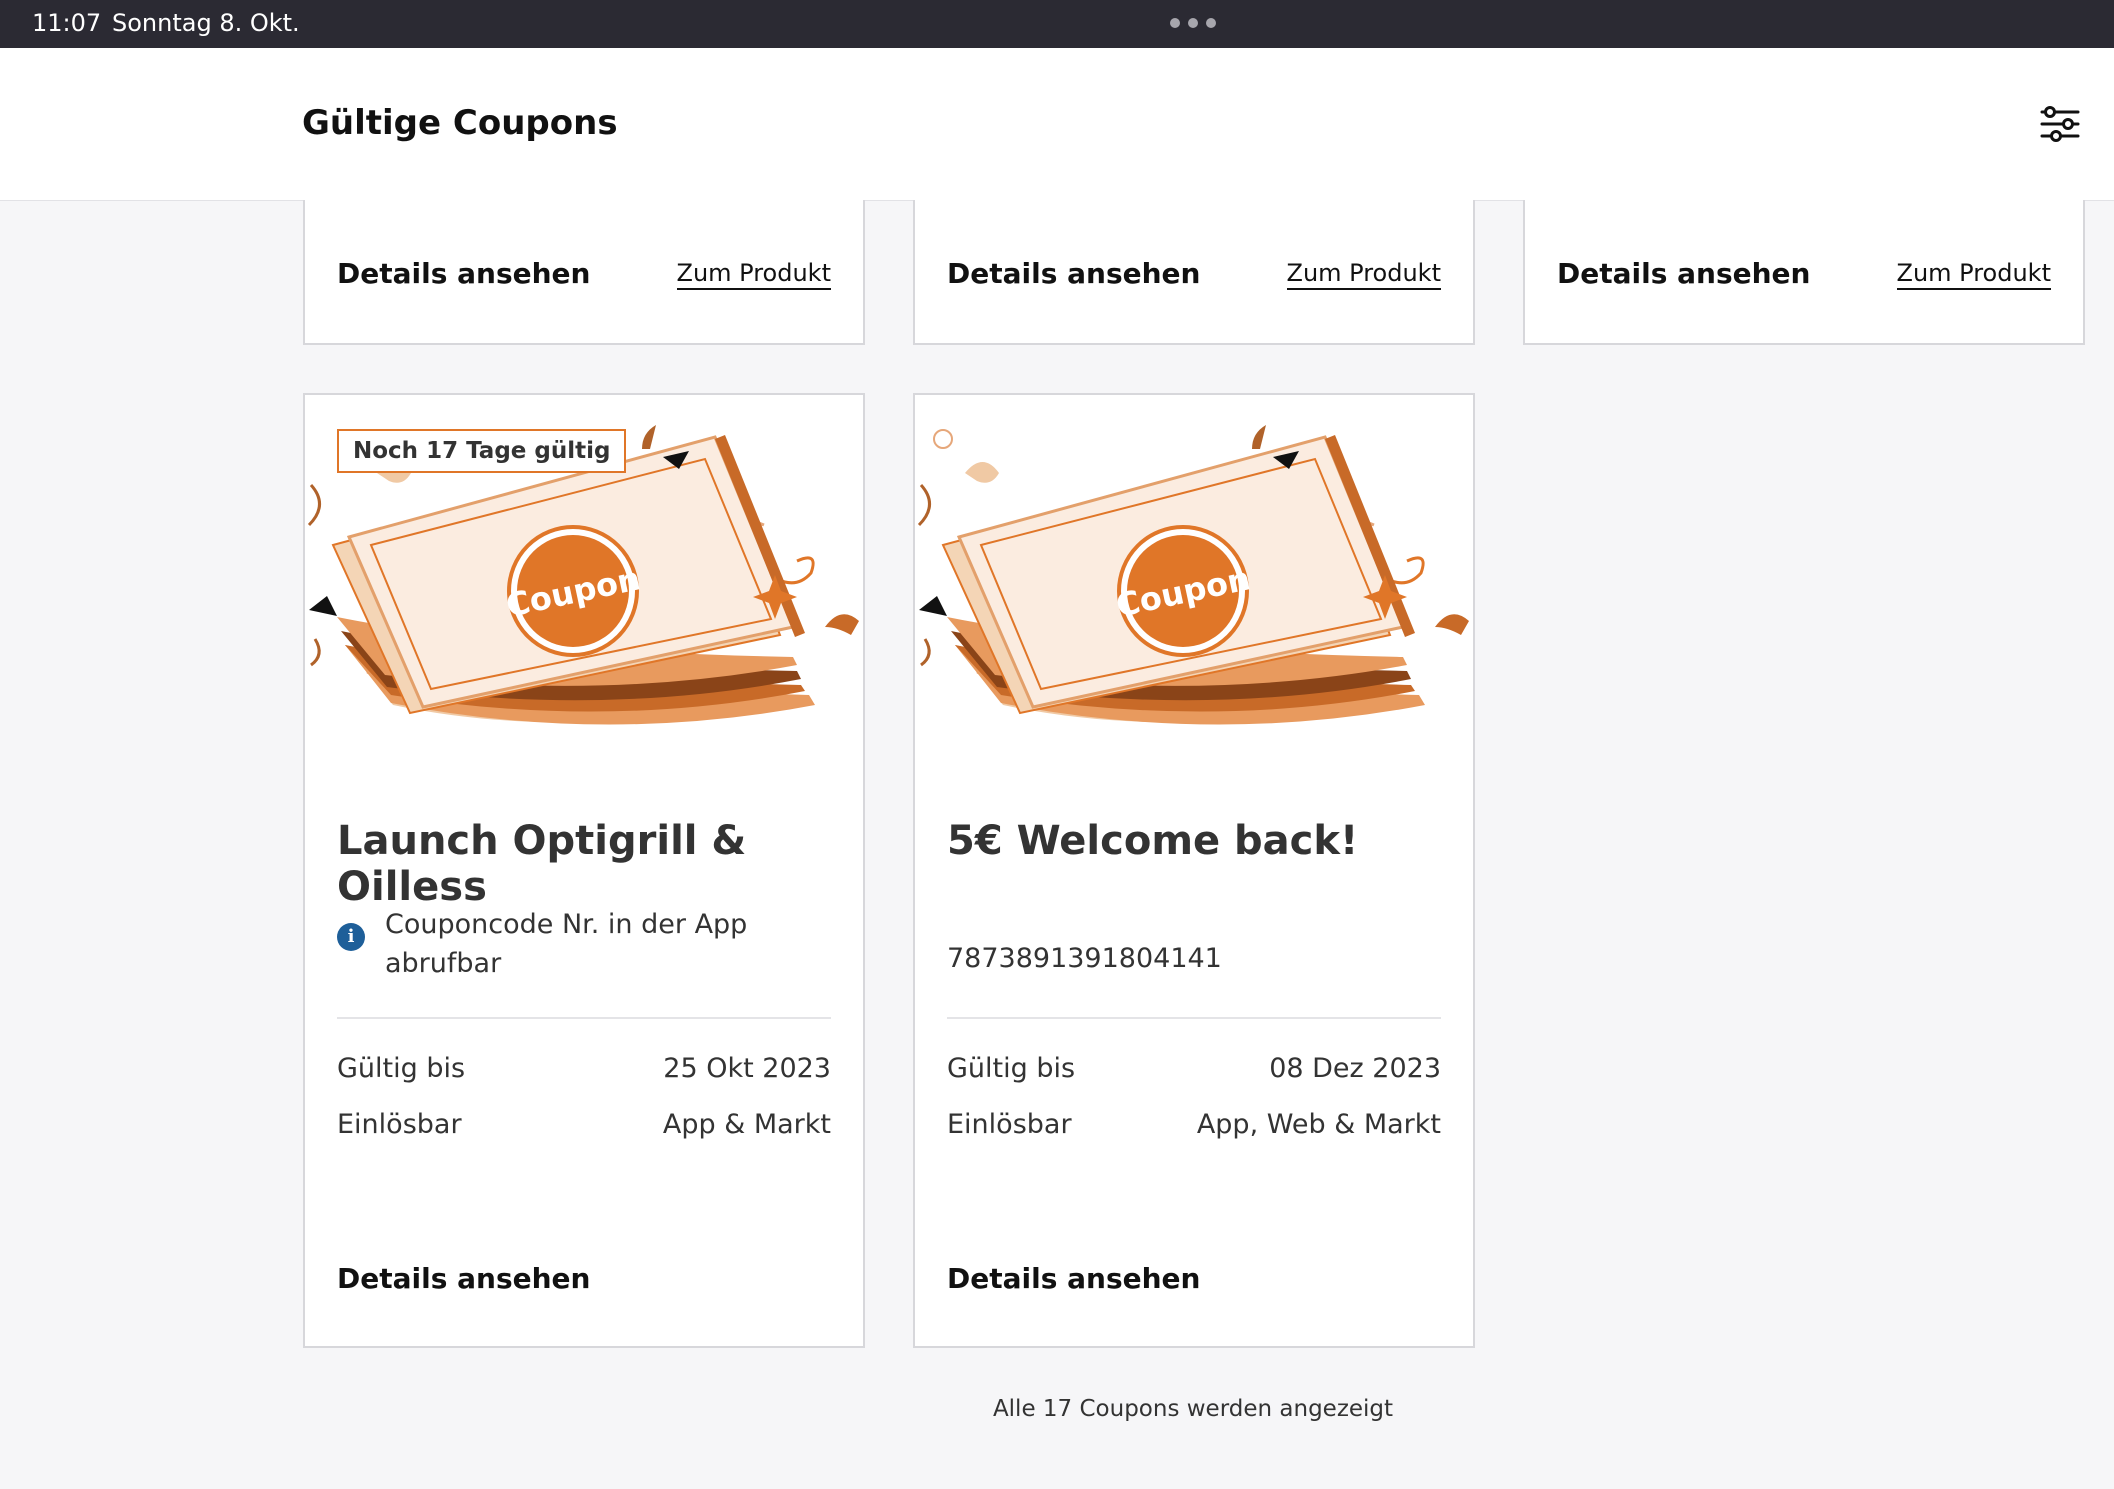 This screenshot has height=1489, width=2114. I want to click on valid-until-value: 08 Dez 2023, so click(1355, 1068).